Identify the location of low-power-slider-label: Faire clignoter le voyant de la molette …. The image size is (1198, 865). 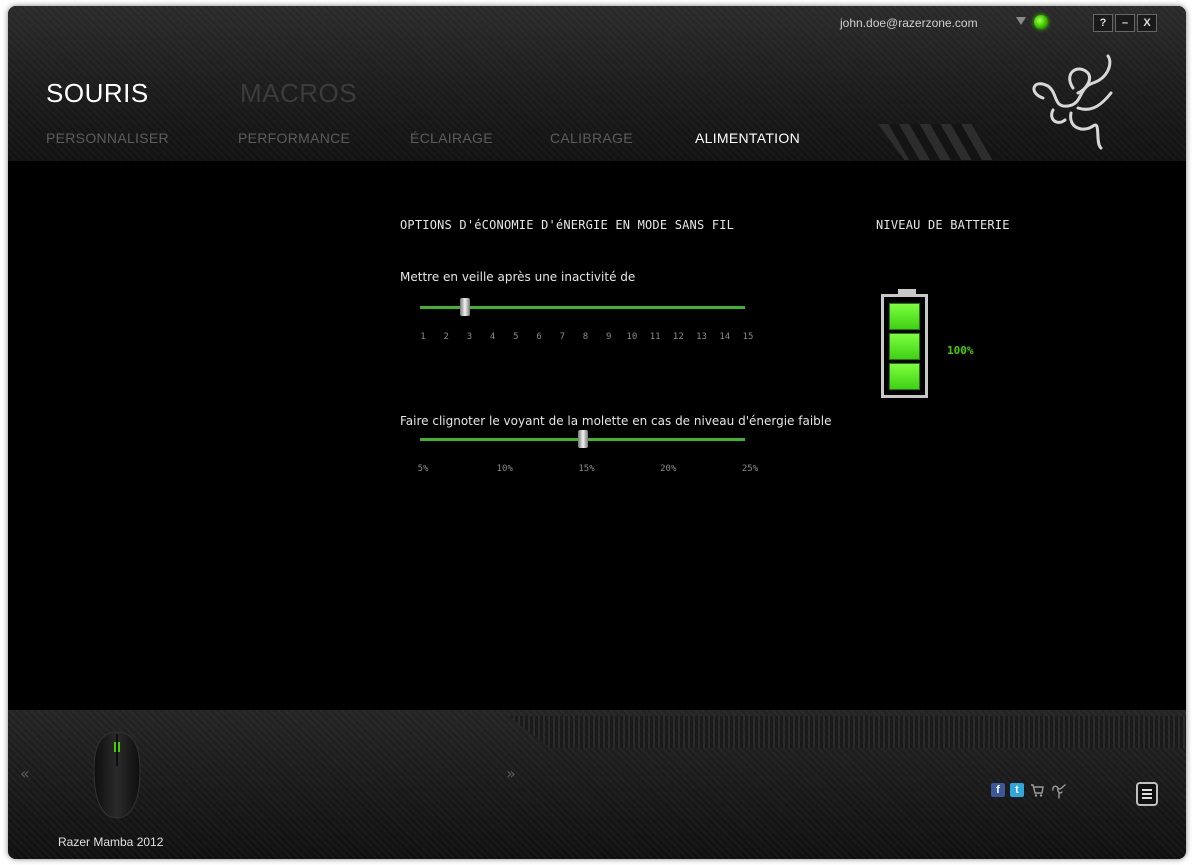
(616, 421).